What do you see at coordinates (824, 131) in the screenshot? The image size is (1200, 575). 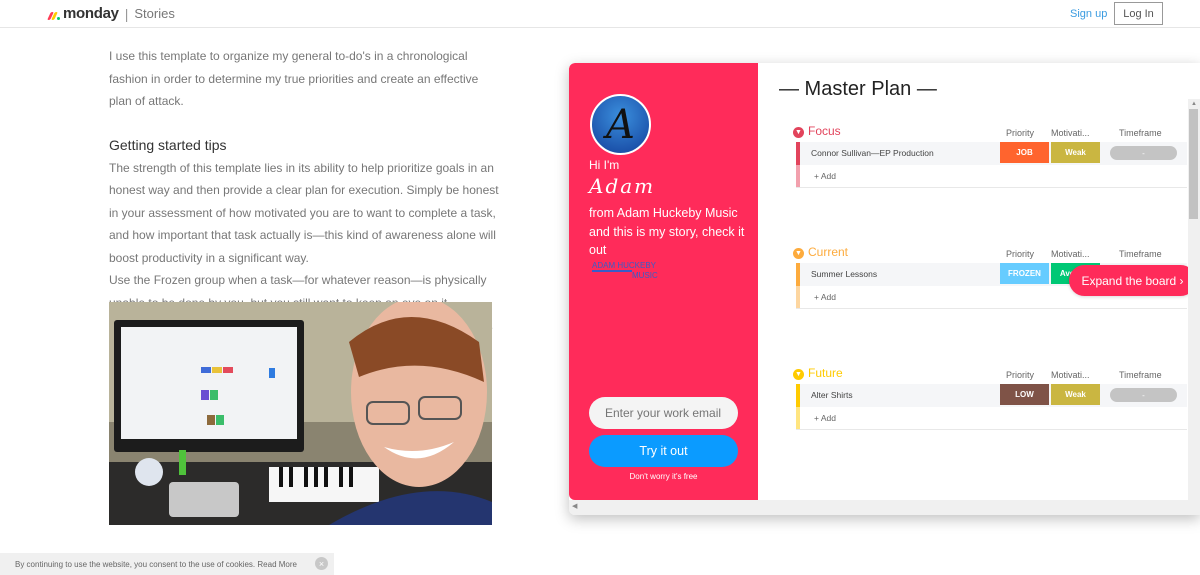 I see `group-name: Focus` at bounding box center [824, 131].